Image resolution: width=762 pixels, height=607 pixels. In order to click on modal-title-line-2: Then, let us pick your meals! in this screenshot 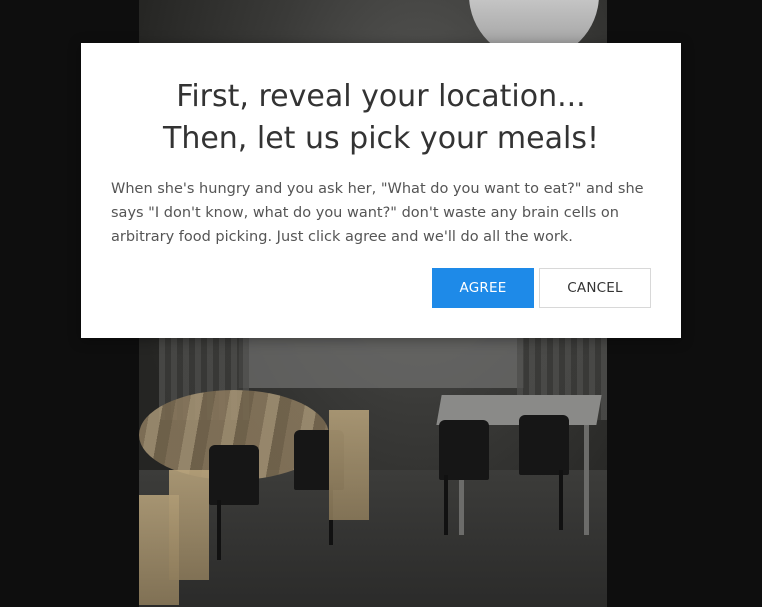, I will do `click(381, 138)`.